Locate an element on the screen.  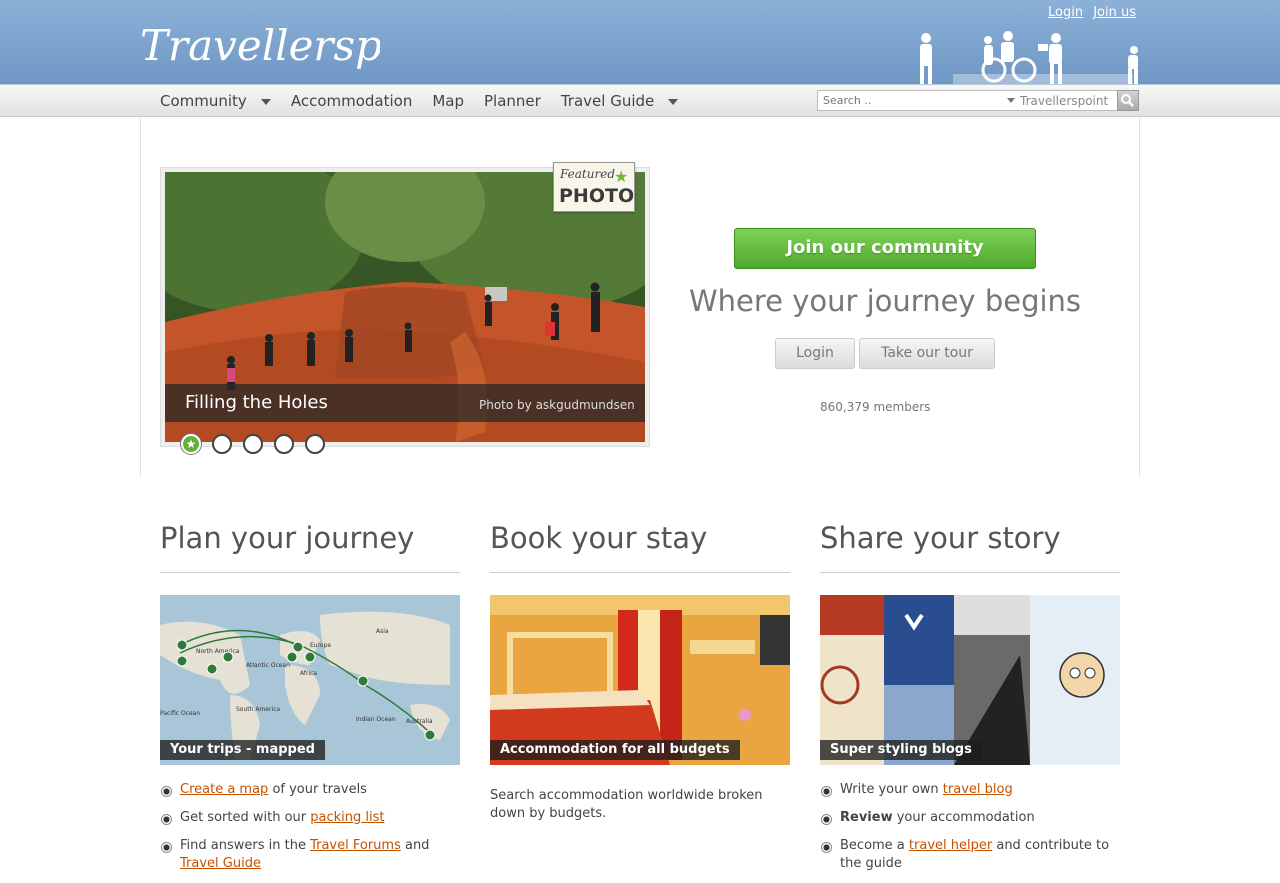
featured-photo-badge: Featured ★ PHOTO is located at coordinates (594, 187).